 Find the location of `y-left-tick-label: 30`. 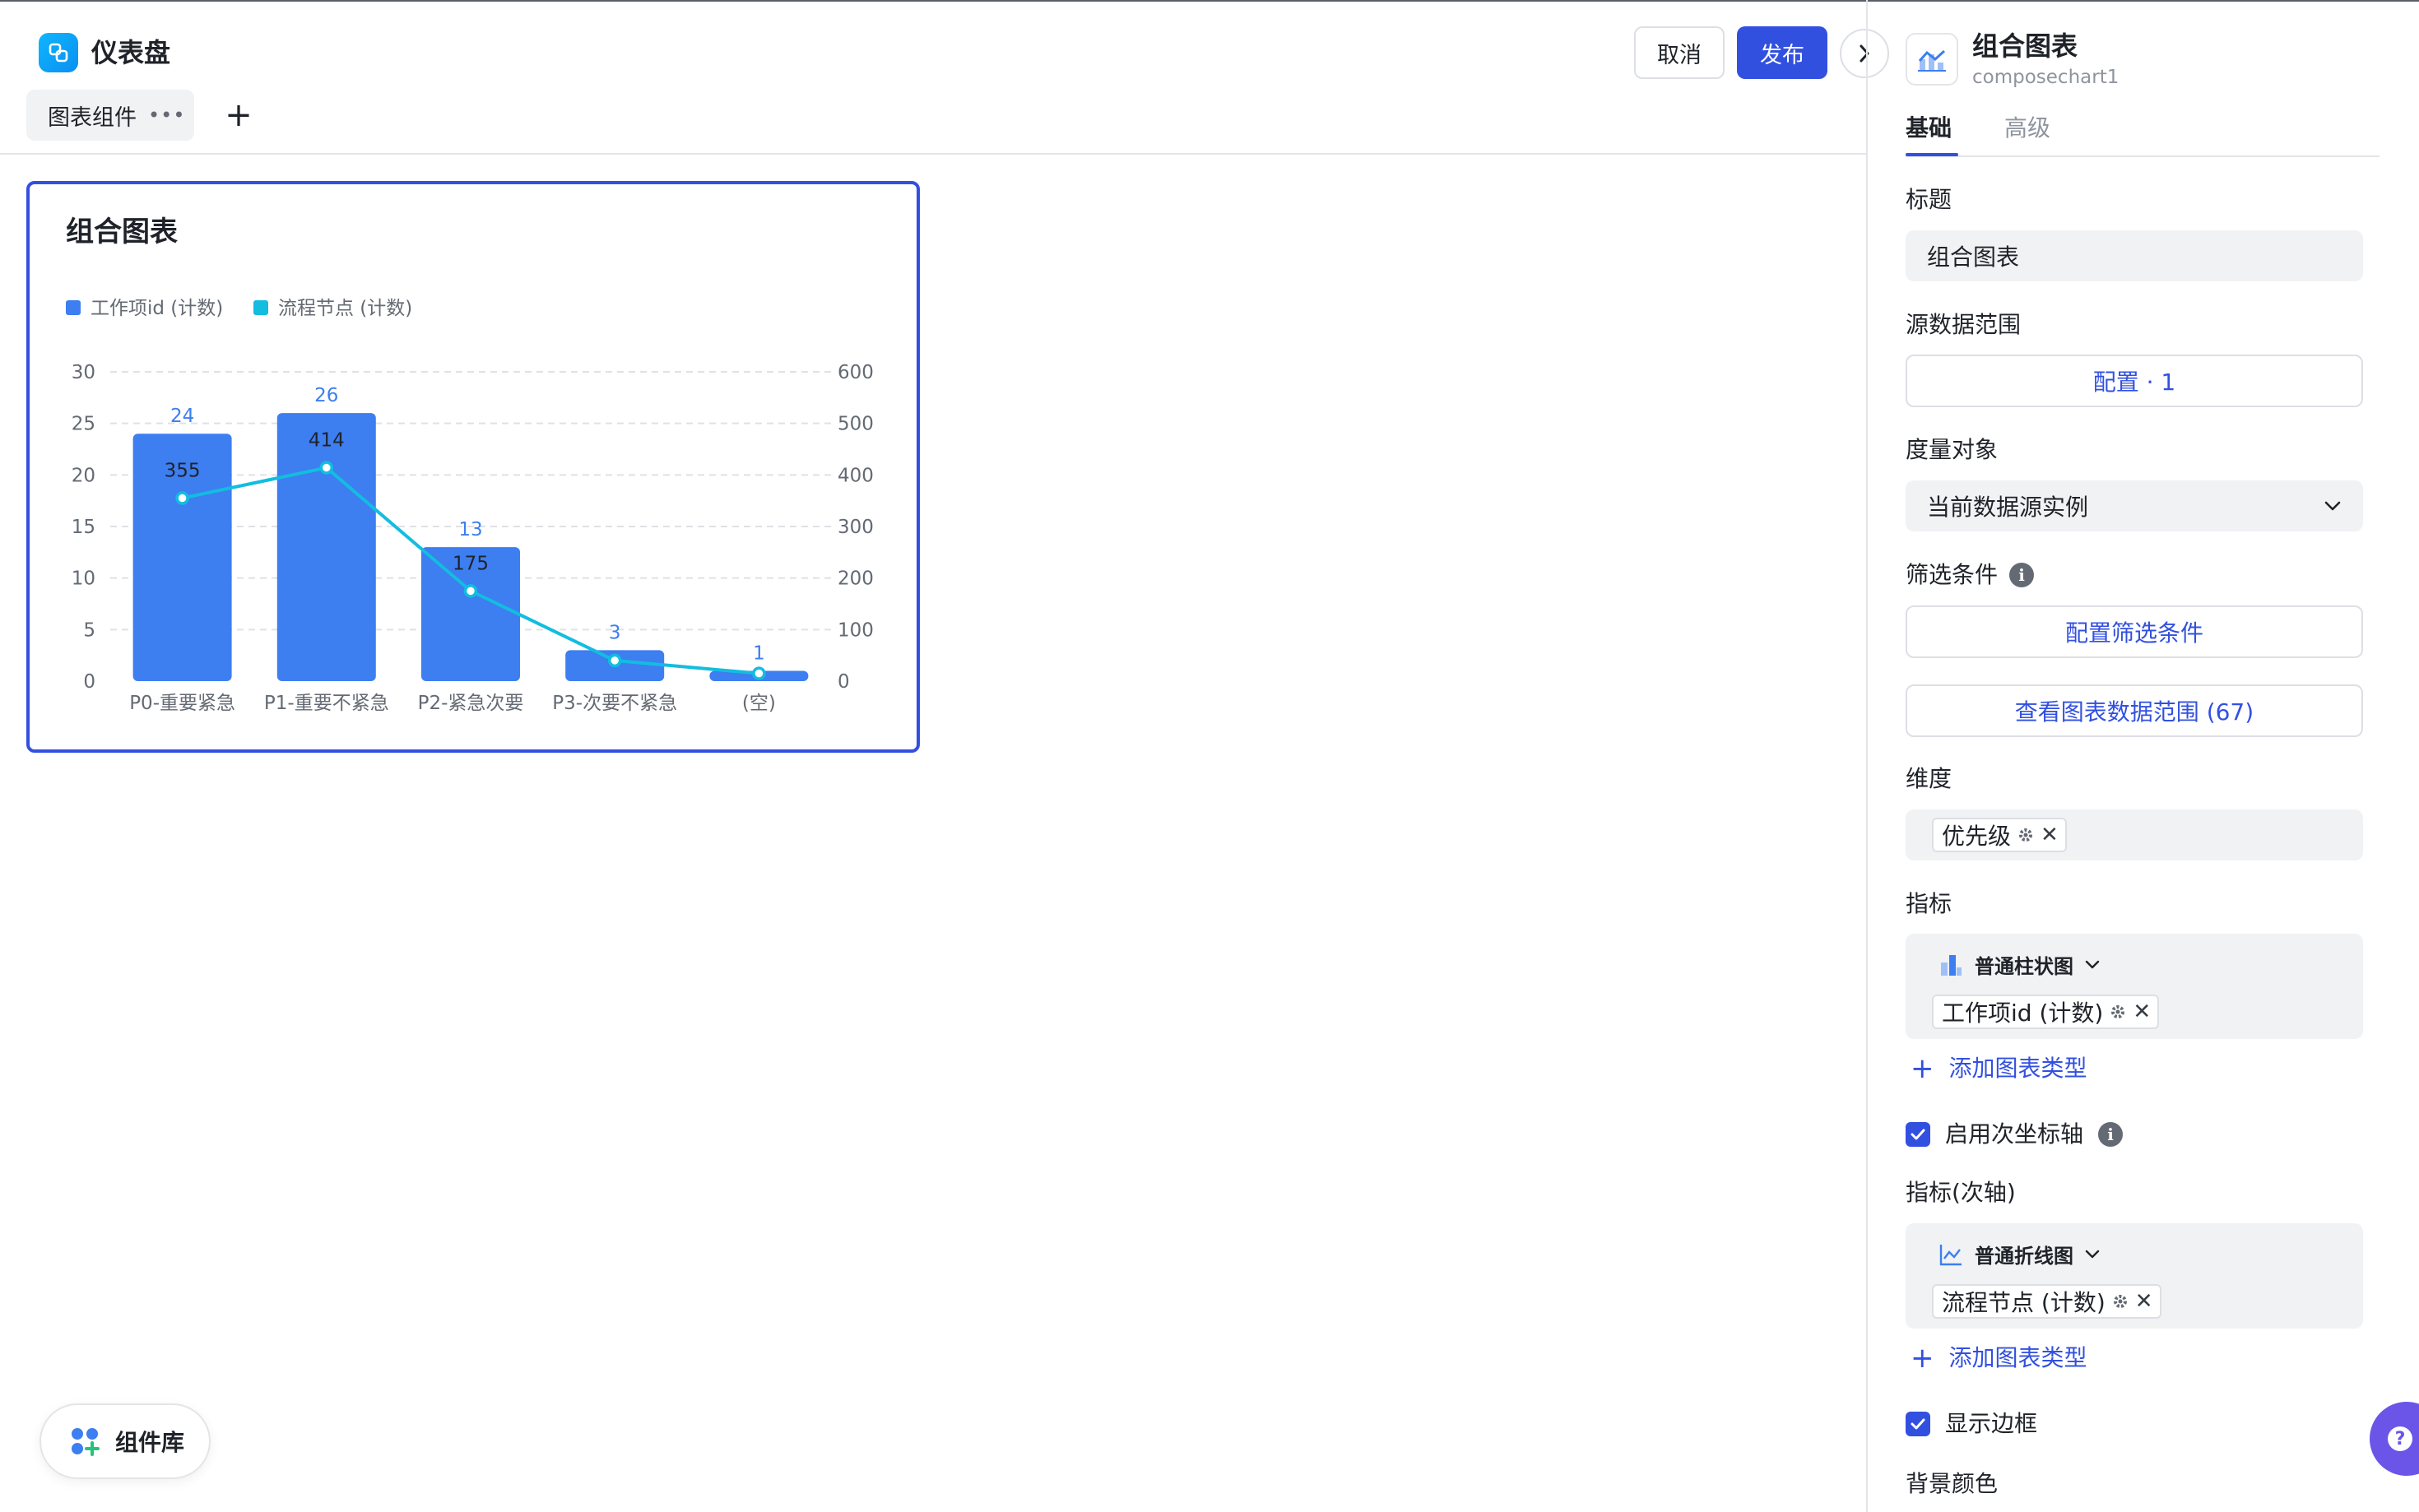

y-left-tick-label: 30 is located at coordinates (83, 372).